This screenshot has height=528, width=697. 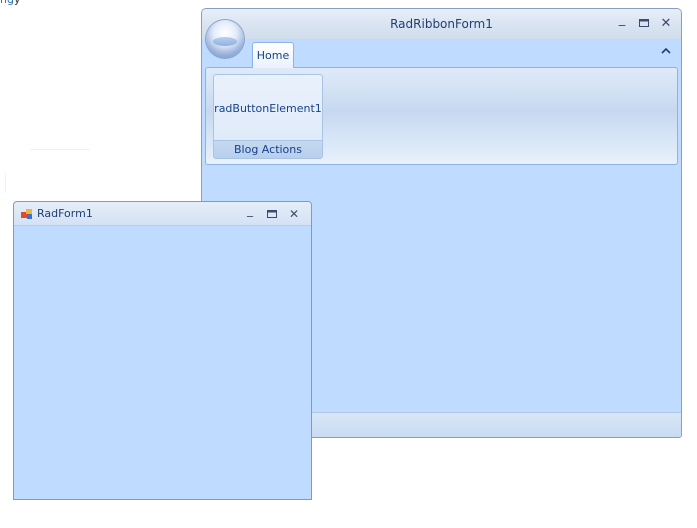 What do you see at coordinates (65, 213) in the screenshot?
I see `window-title: RadForm1` at bounding box center [65, 213].